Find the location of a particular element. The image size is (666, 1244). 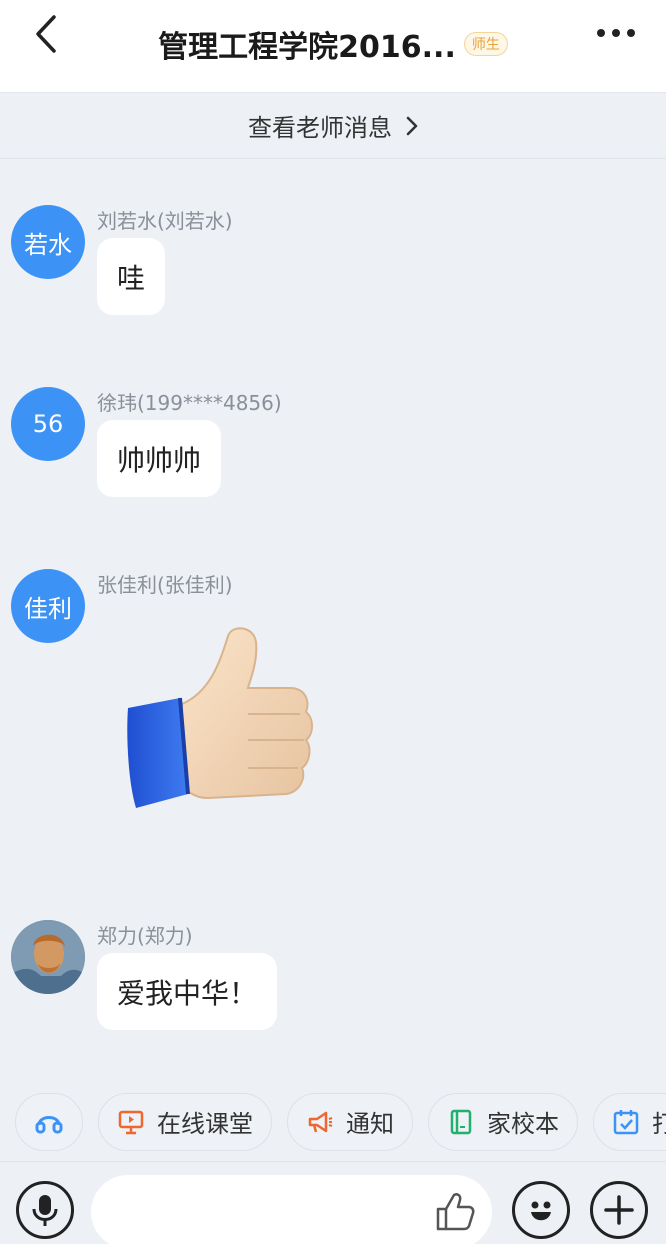

teacher-bar-label: 查看老师消息 is located at coordinates (320, 128).